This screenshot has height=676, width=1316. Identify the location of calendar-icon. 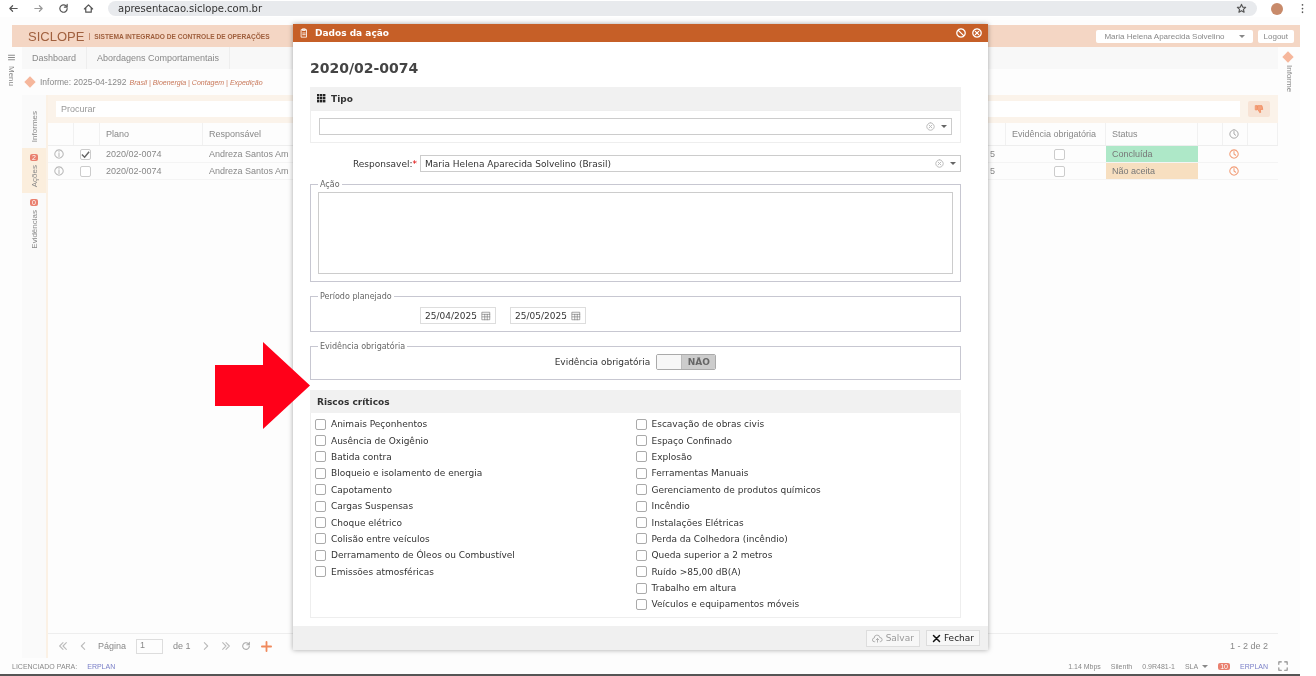
(576, 315).